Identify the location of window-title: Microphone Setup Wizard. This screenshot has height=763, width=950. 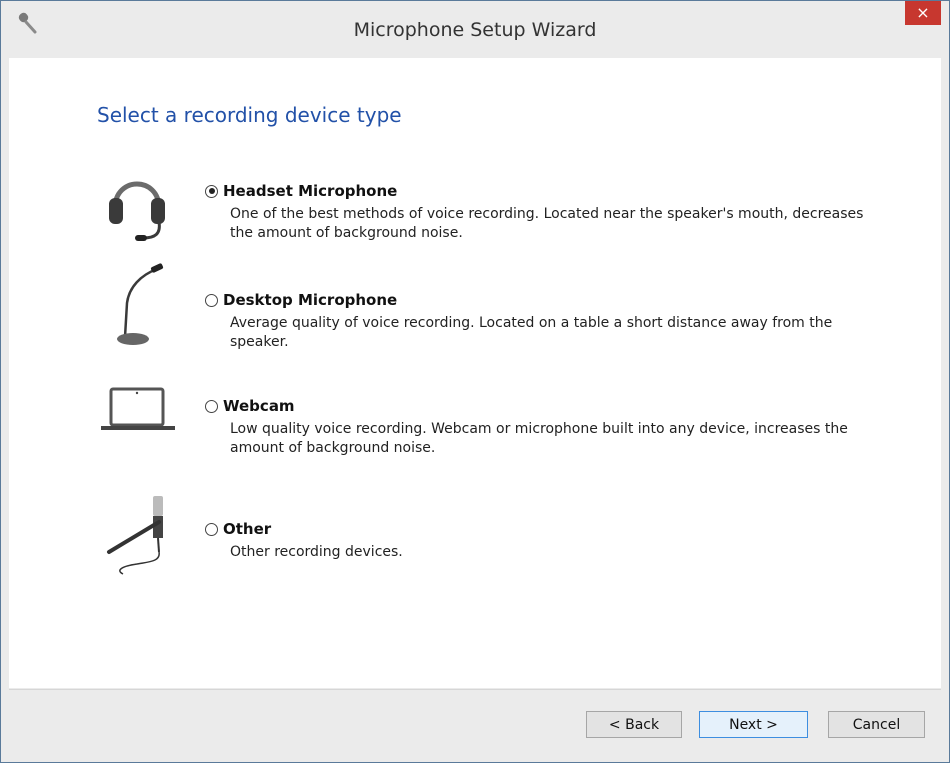
(475, 30).